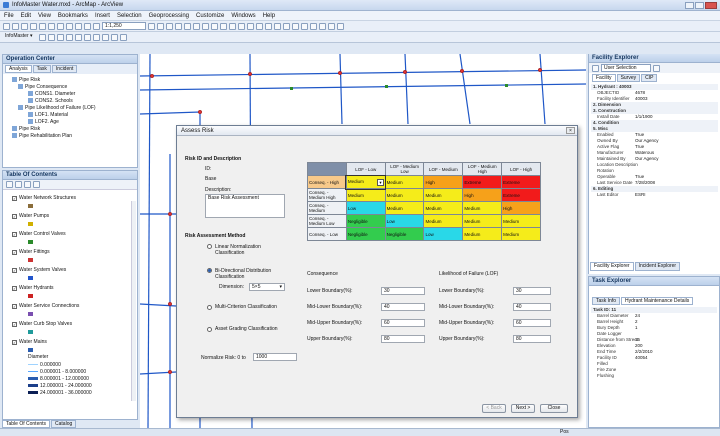 The width and height of the screenshot is (720, 436). I want to click on layer-row: ✓ Water Fittings, so click(70, 252).